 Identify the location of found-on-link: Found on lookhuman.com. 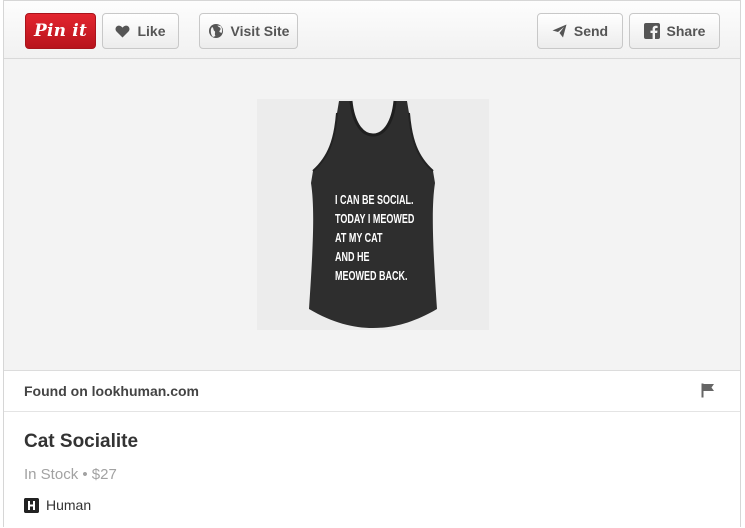
(111, 391).